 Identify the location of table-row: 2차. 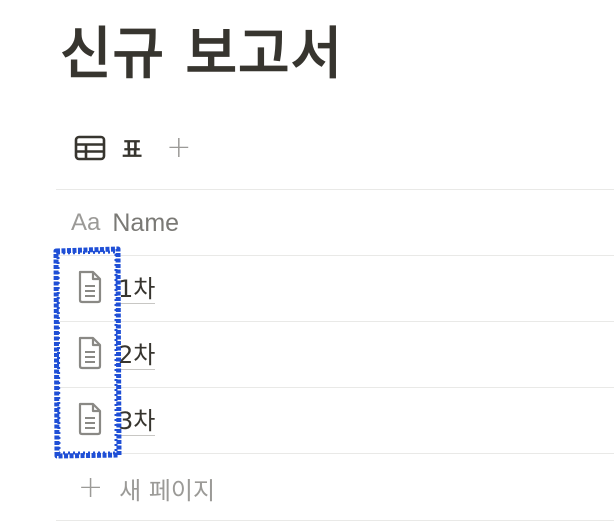
(335, 355).